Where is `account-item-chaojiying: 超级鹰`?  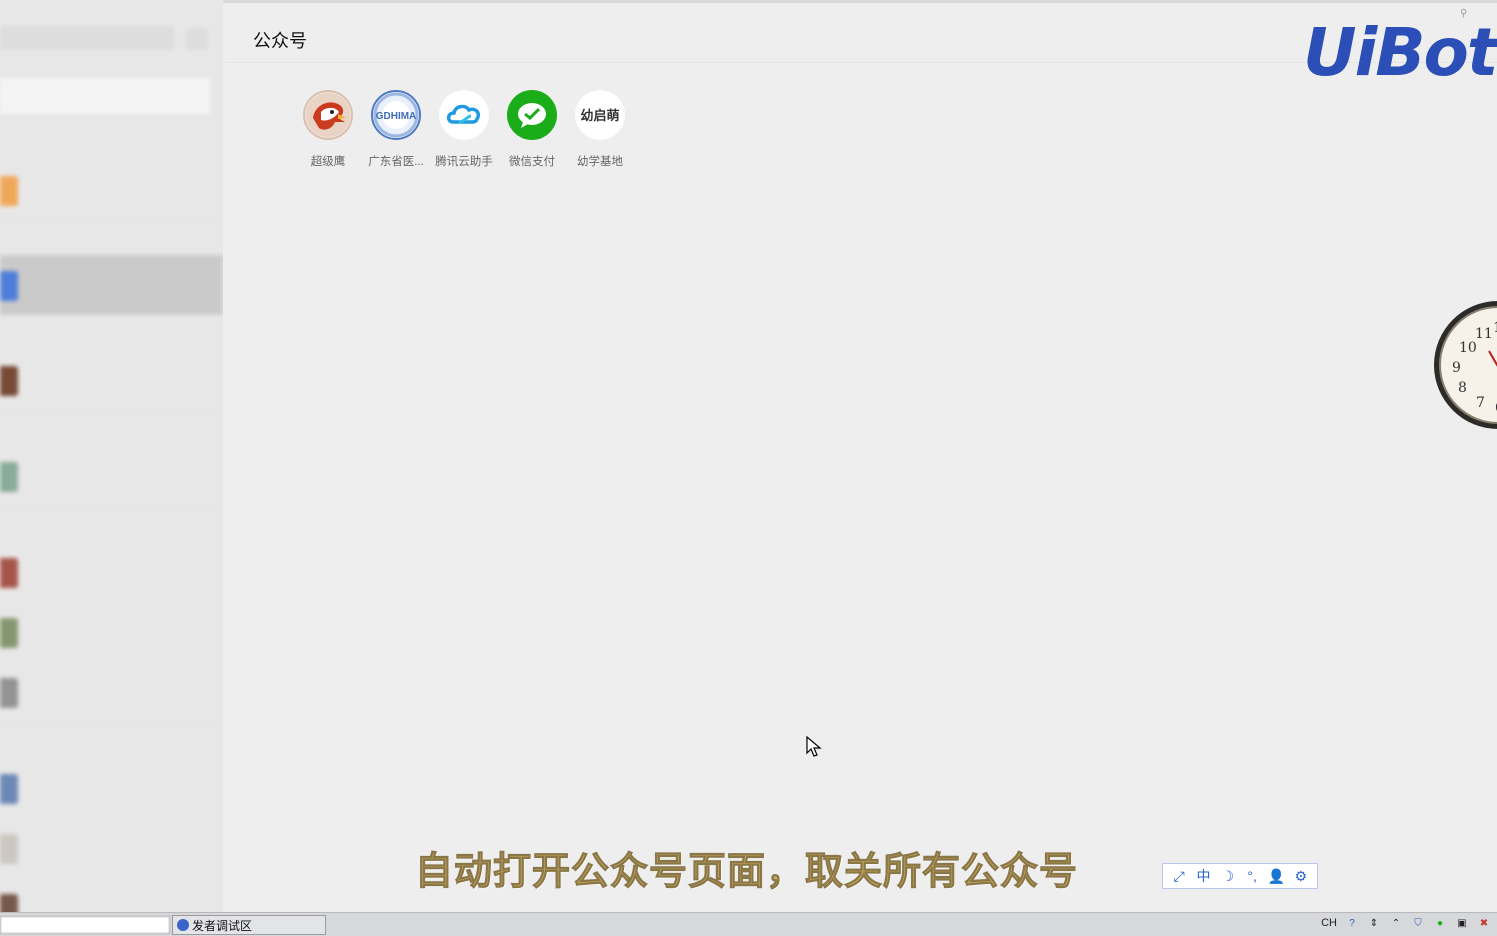
account-item-chaojiying: 超级鹰 is located at coordinates (328, 129).